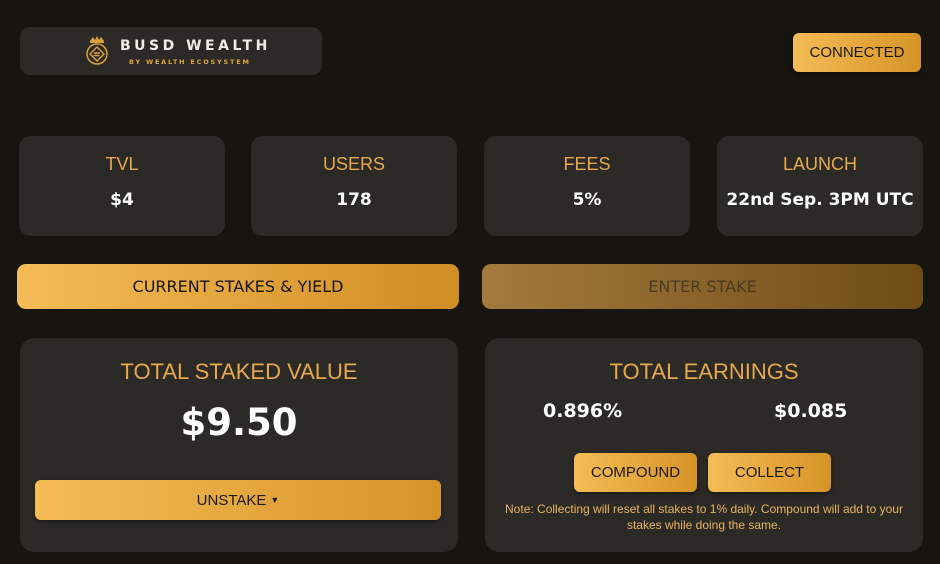 The height and width of the screenshot is (564, 940). I want to click on stat-value: $4, so click(122, 200).